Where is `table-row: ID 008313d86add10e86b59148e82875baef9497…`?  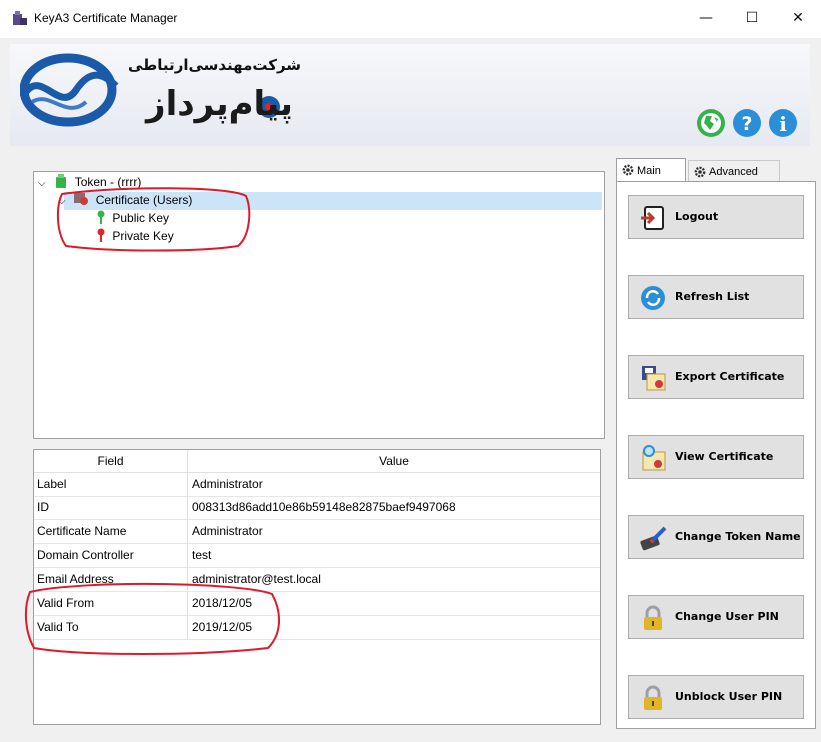 table-row: ID 008313d86add10e86b59148e82875baef9497… is located at coordinates (317, 508).